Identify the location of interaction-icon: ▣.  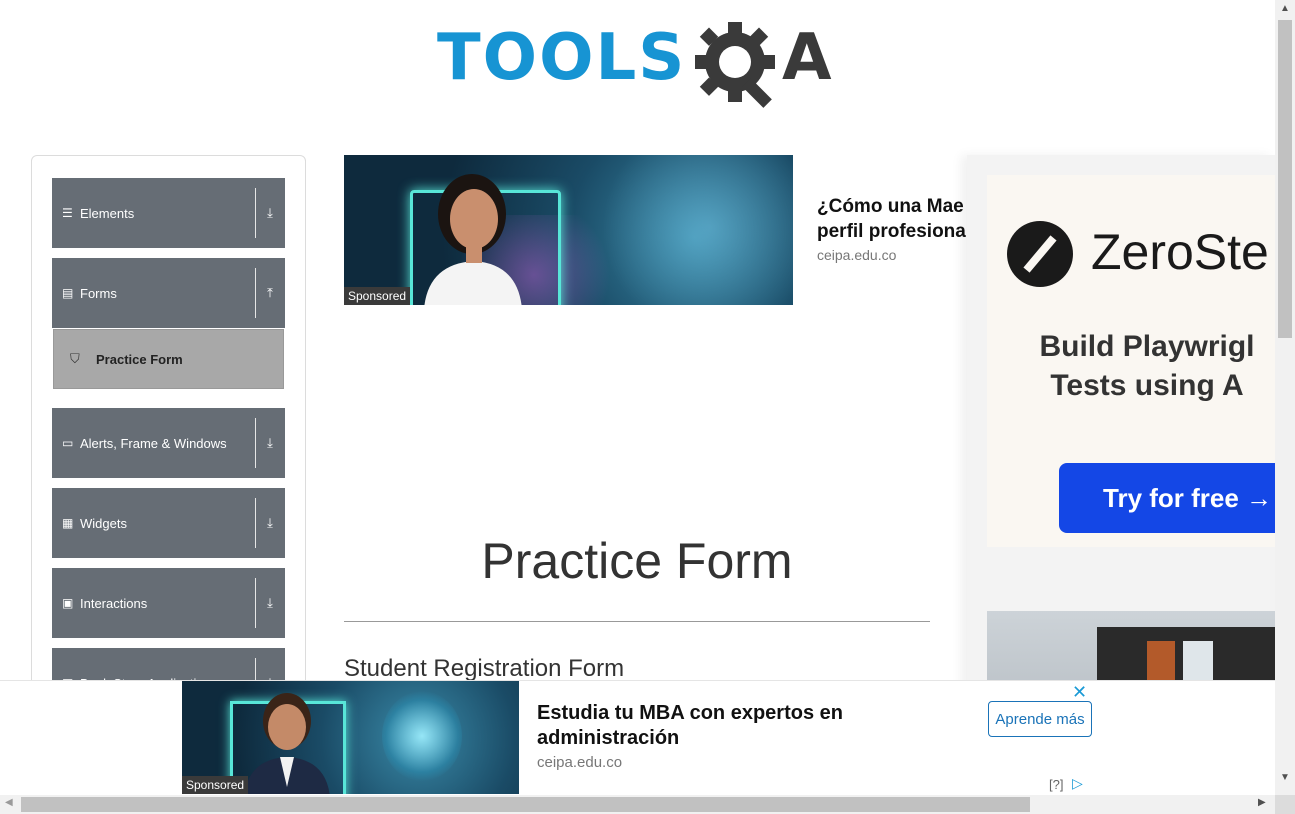
(68, 603).